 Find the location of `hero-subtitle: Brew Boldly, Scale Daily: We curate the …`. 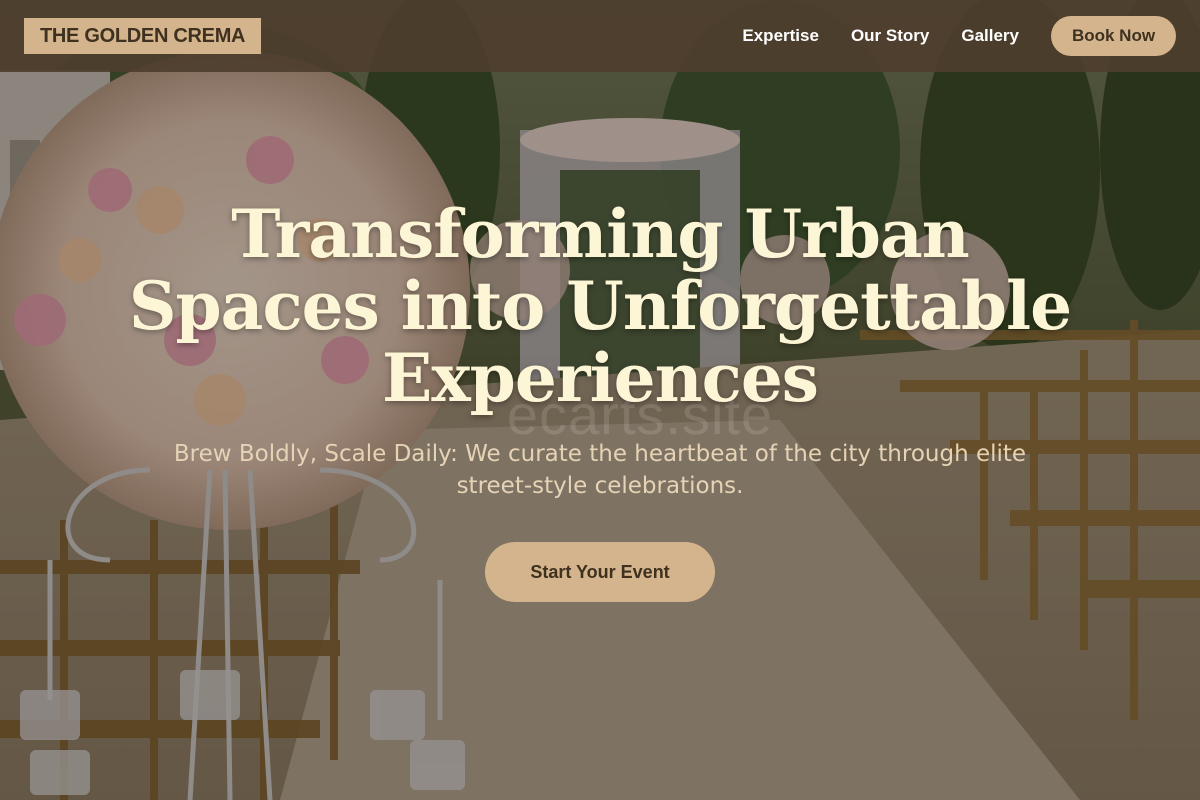

hero-subtitle: Brew Boldly, Scale Daily: We curate the … is located at coordinates (600, 470).